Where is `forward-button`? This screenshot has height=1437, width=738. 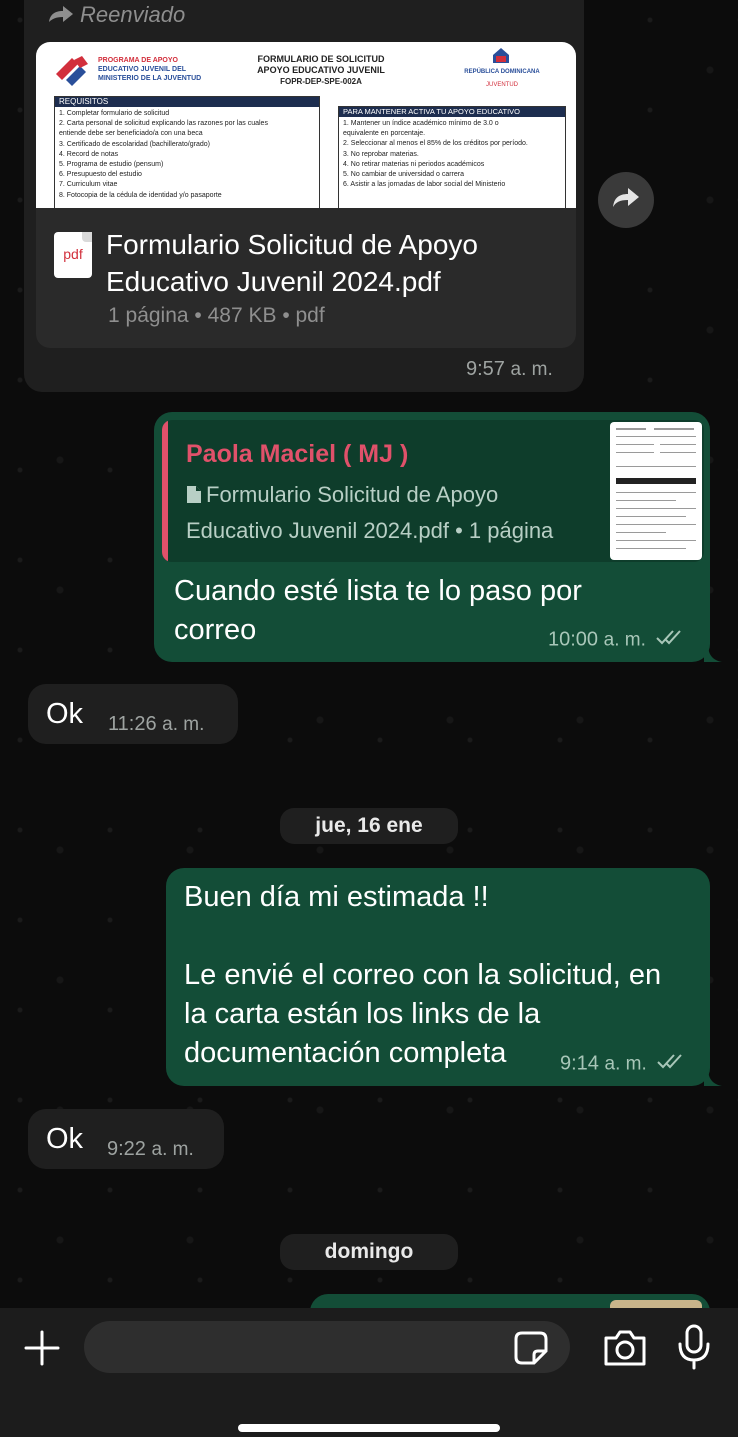
forward-button is located at coordinates (626, 200).